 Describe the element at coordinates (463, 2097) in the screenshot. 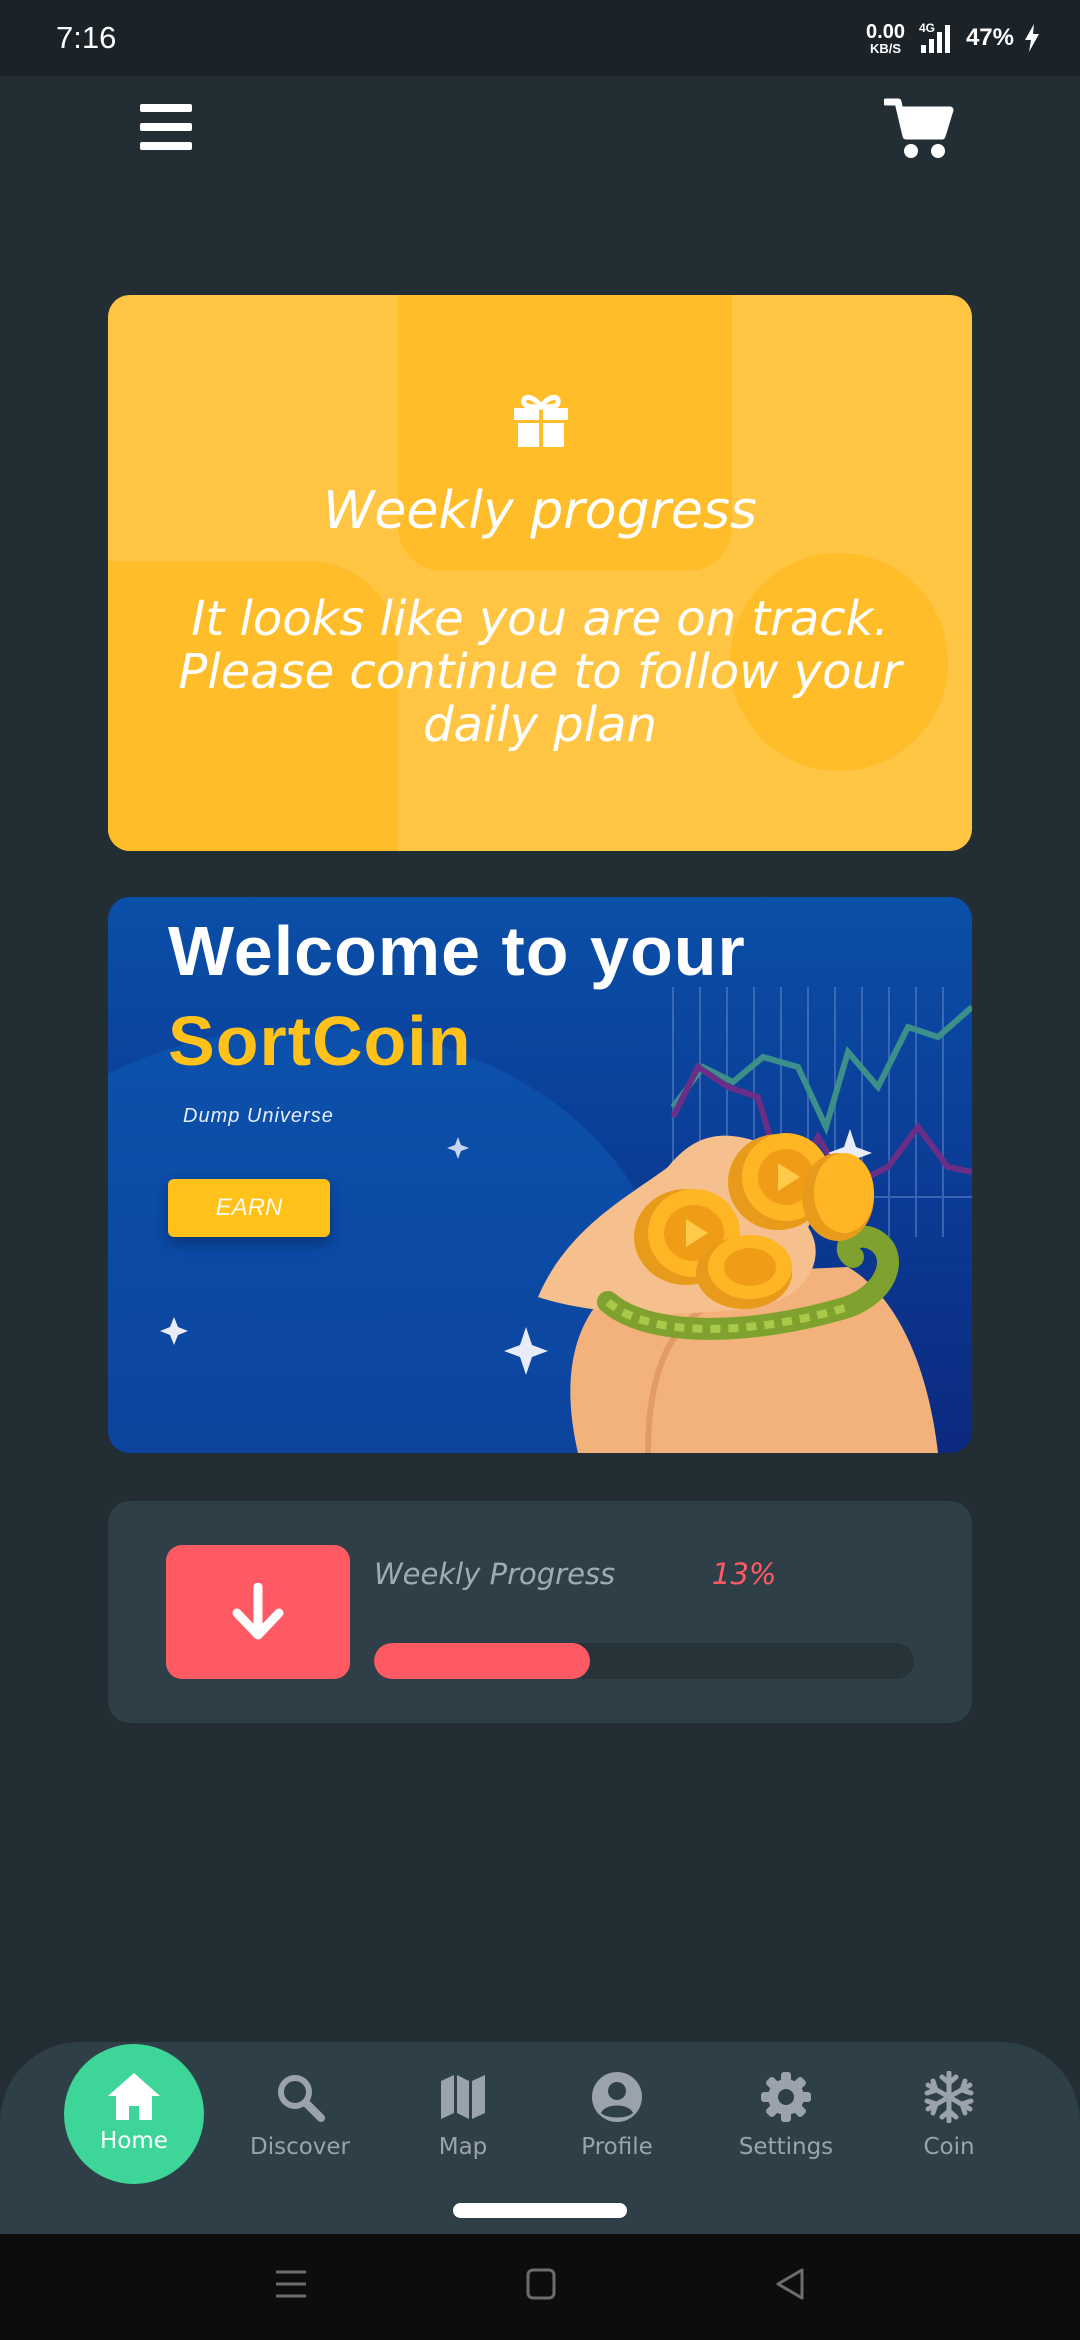

I see `map-icon` at that location.